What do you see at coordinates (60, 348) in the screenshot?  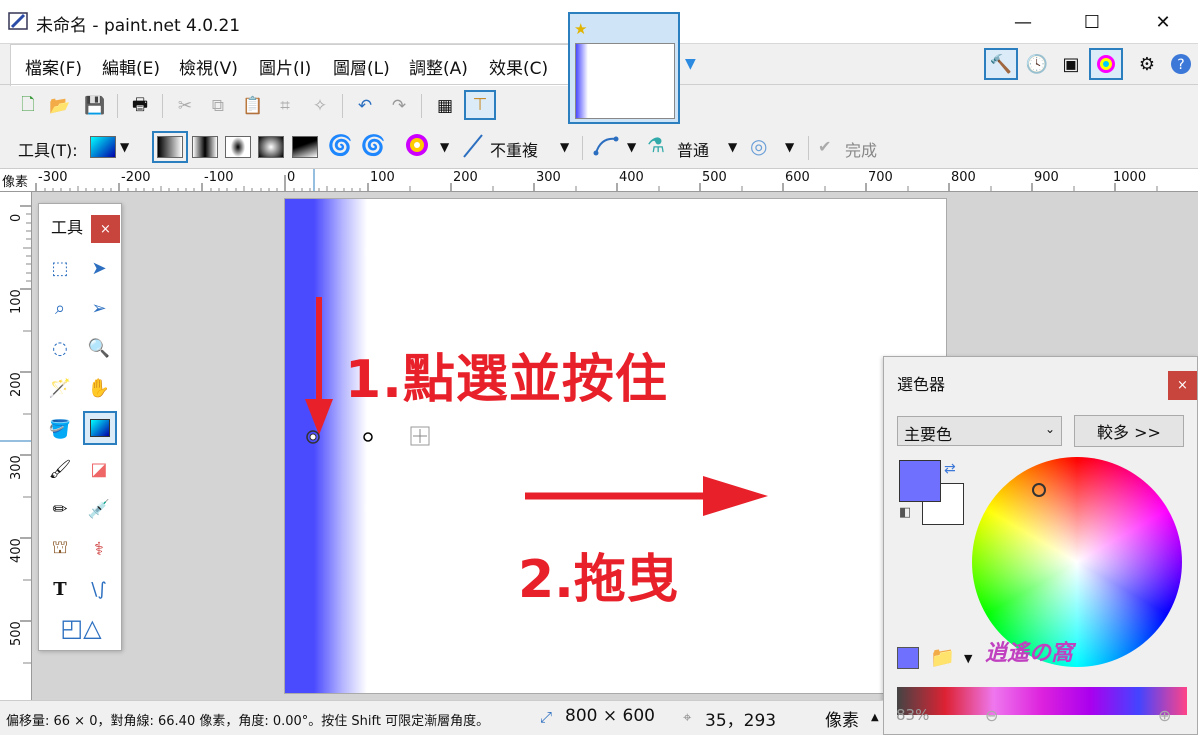 I see `ellipse-select-icon: ◌` at bounding box center [60, 348].